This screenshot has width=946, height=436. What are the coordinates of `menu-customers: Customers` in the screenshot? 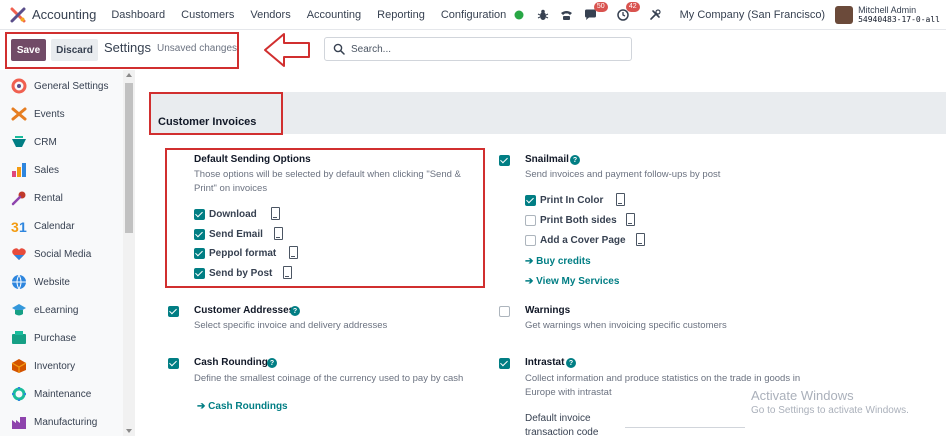 It's located at (207, 15).